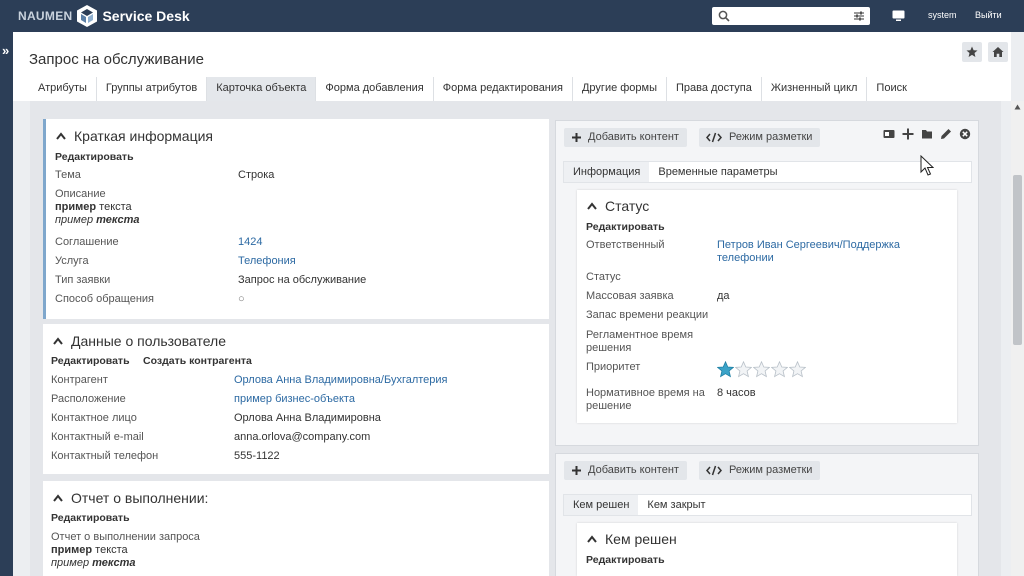  I want to click on tab-resolved-by: Кем решен, so click(601, 505).